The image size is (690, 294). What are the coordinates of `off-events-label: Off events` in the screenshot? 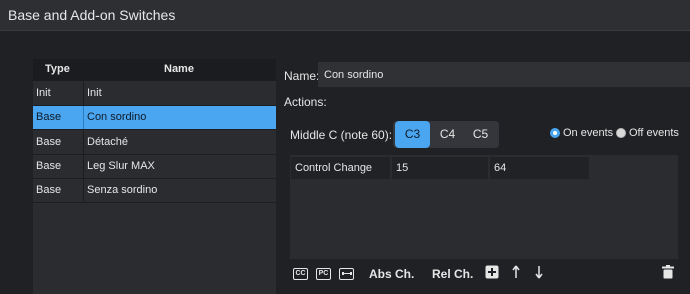 It's located at (654, 133).